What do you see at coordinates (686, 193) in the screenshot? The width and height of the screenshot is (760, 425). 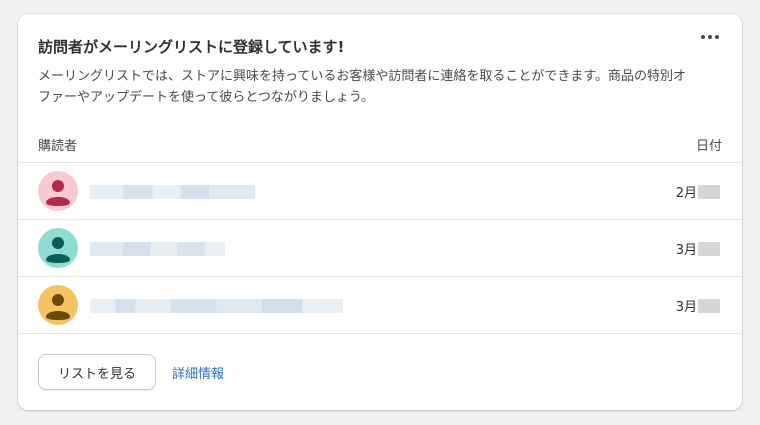 I see `date-month: 2月` at bounding box center [686, 193].